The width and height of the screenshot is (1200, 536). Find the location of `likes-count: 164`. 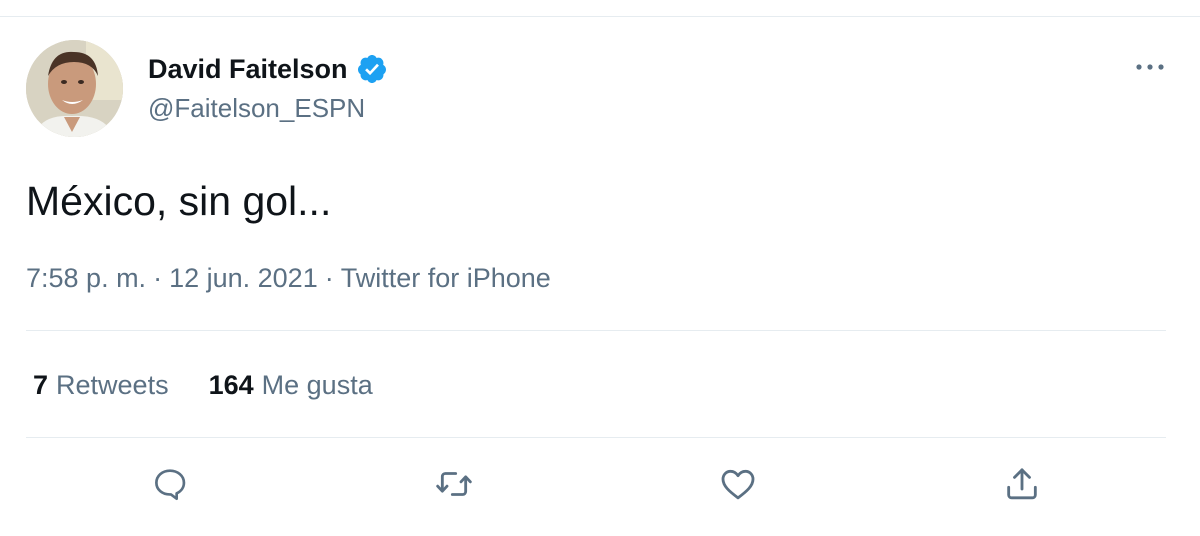

likes-count: 164 is located at coordinates (231, 385).